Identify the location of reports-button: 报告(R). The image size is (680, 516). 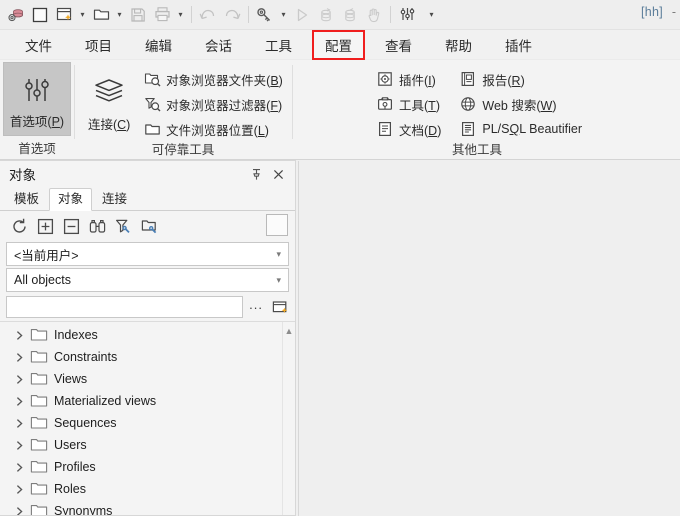
(520, 79).